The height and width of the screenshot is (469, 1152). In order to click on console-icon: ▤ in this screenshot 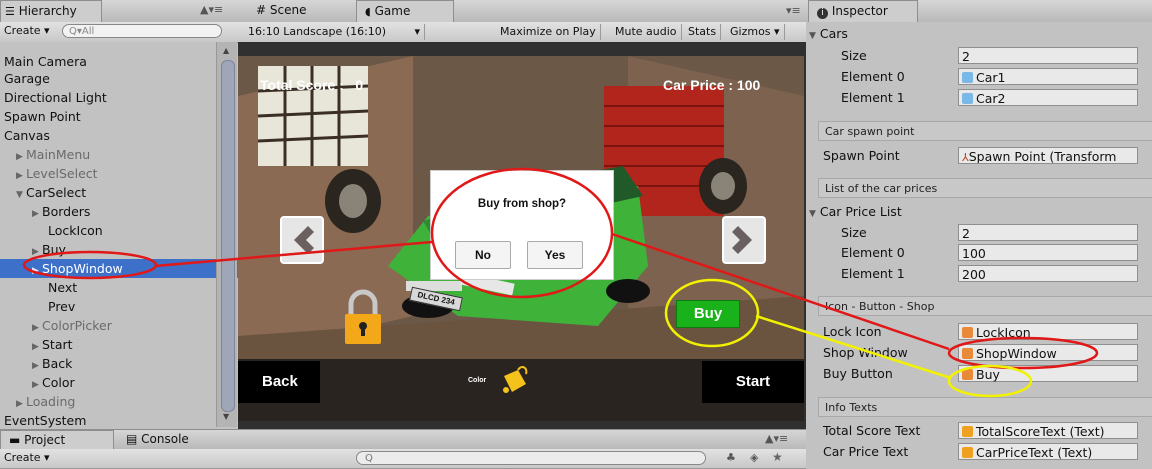, I will do `click(132, 439)`.